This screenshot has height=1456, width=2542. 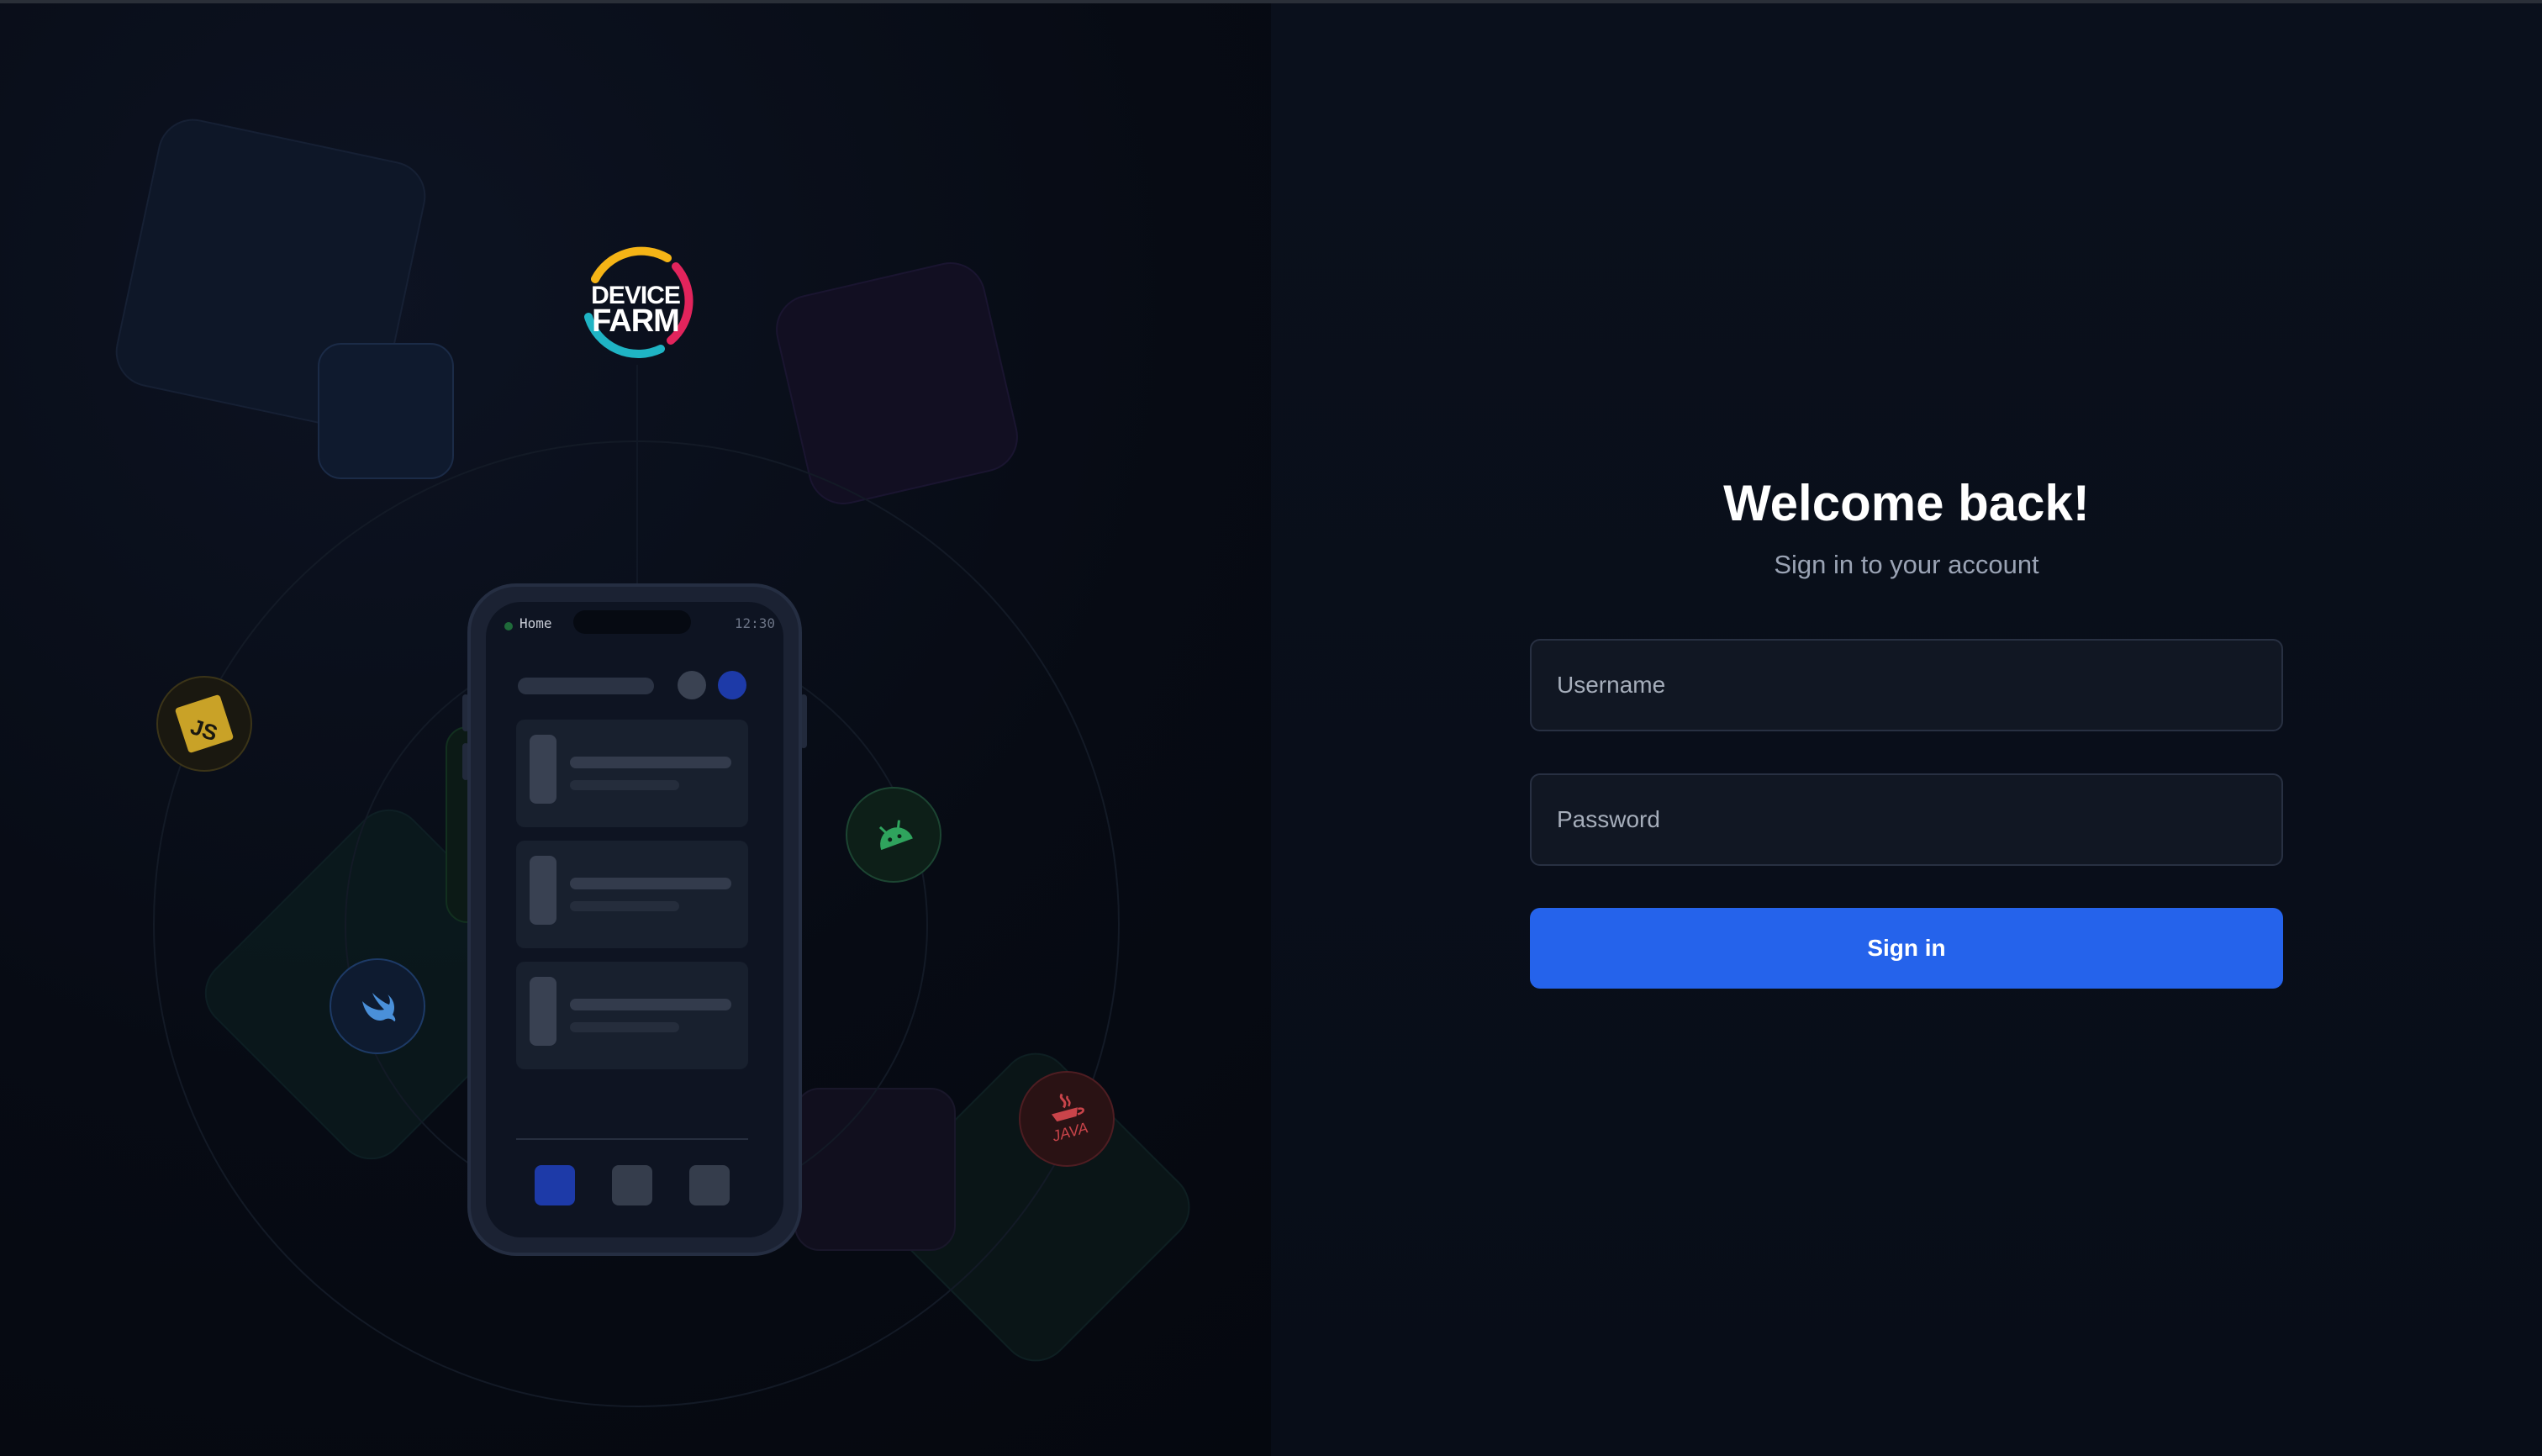 I want to click on android-badge, so click(x=893, y=835).